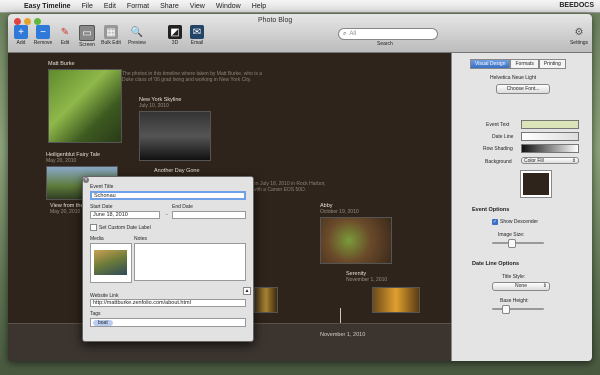 The image size is (600, 375). What do you see at coordinates (167, 215) in the screenshot?
I see `date-range-dash: -` at bounding box center [167, 215].